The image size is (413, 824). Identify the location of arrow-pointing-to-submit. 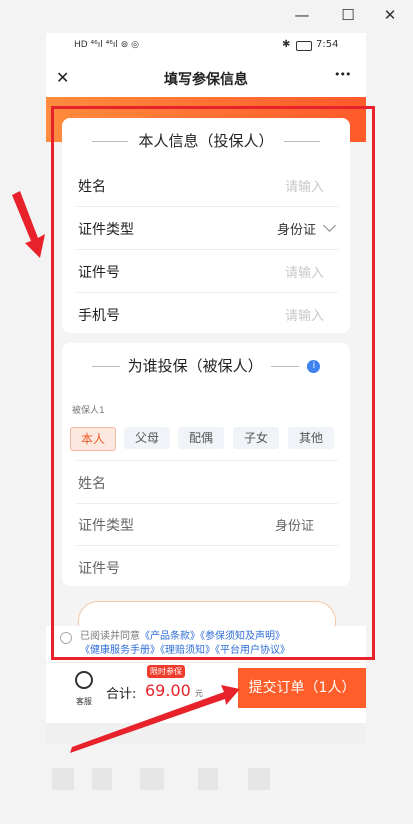
(155, 719).